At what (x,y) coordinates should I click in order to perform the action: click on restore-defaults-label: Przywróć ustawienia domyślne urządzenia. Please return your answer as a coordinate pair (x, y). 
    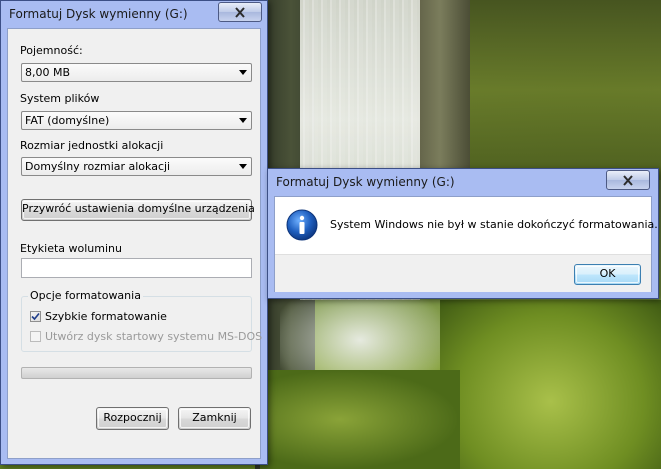
    Looking at the image, I should click on (138, 208).